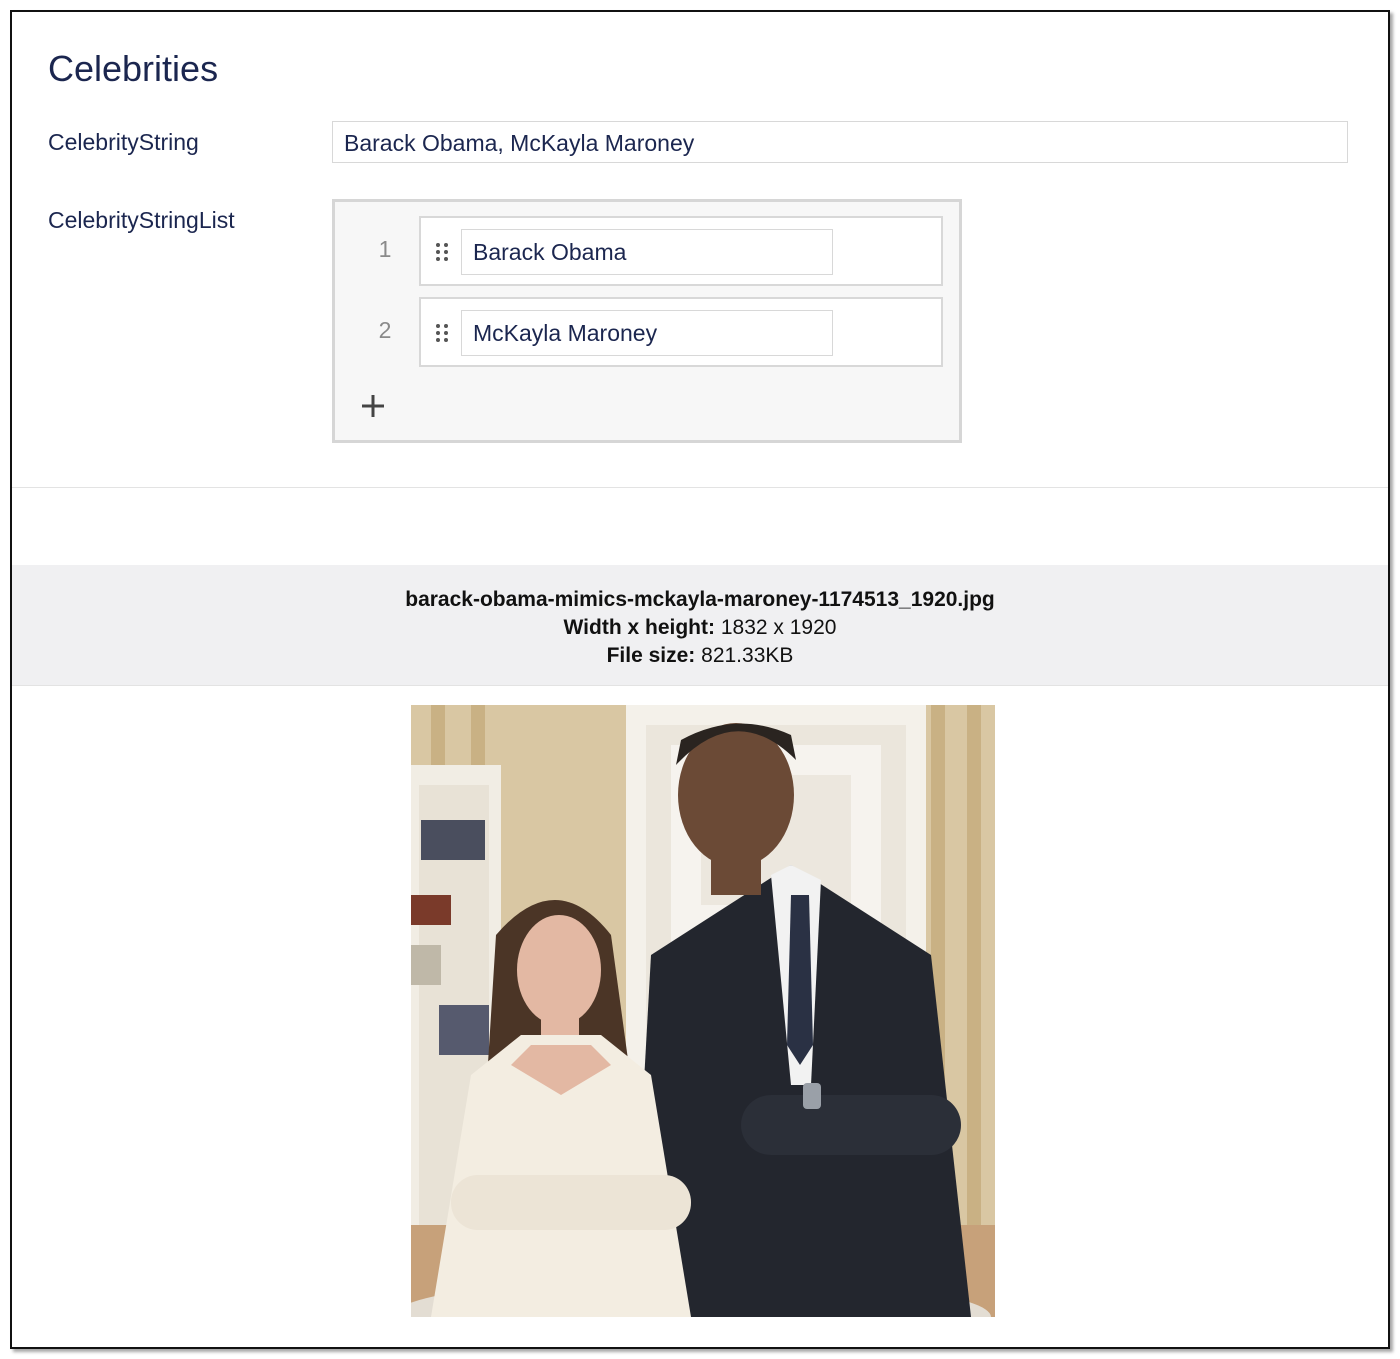  Describe the element at coordinates (123, 142) in the screenshot. I see `celebrity-string-label: CelebrityString` at that location.